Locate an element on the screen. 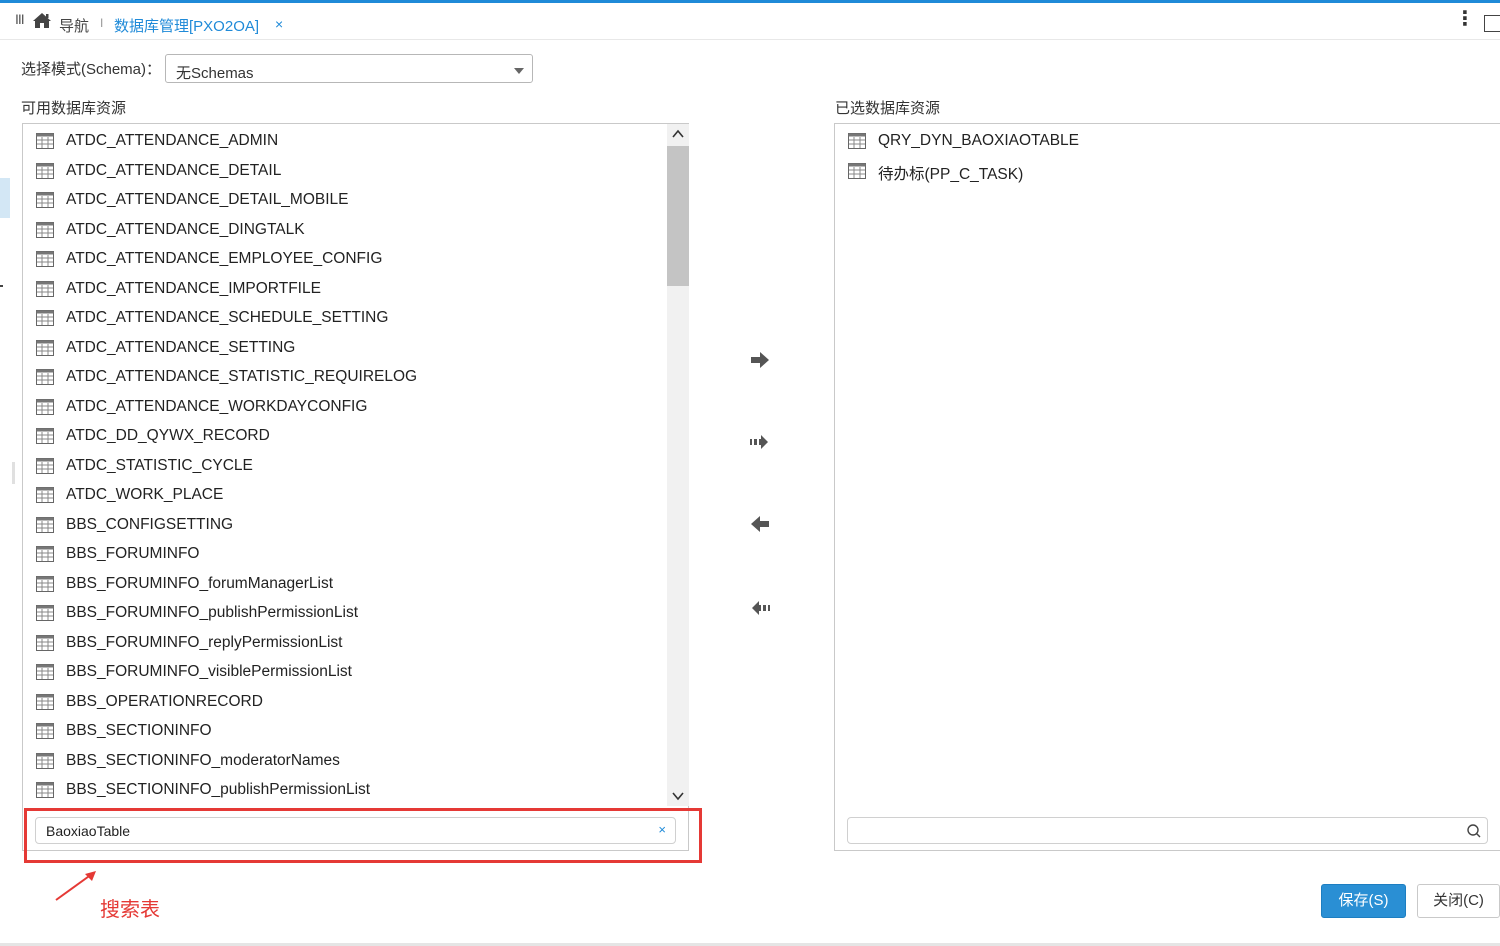  list-item: ATDC_ATTENDANCE_STATISTIC_REQUIRELOG is located at coordinates (344, 376).